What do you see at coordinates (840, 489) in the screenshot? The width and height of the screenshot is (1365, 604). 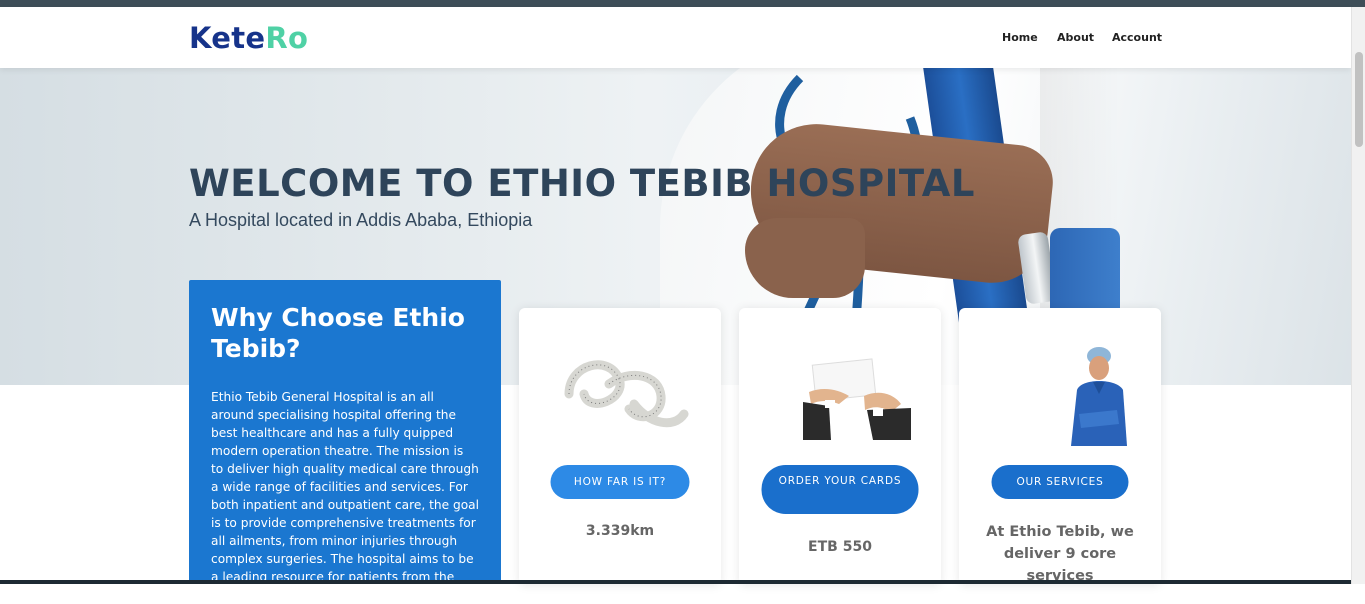 I see `order-cards-button: ORDER YOUR CARDS` at bounding box center [840, 489].